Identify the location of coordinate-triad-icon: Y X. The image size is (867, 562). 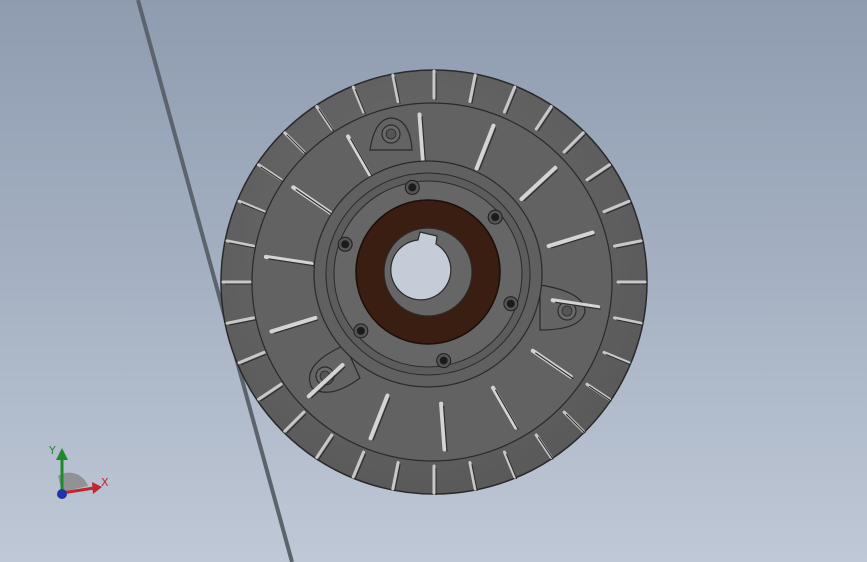
(78, 471).